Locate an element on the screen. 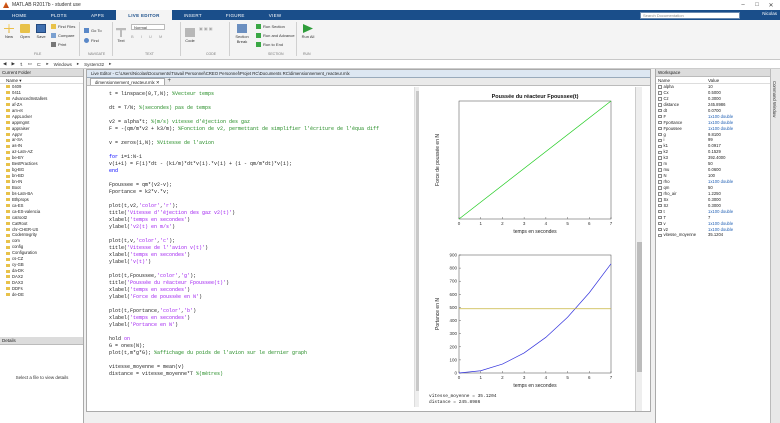  path-segment: C: is located at coordinates (39, 64).